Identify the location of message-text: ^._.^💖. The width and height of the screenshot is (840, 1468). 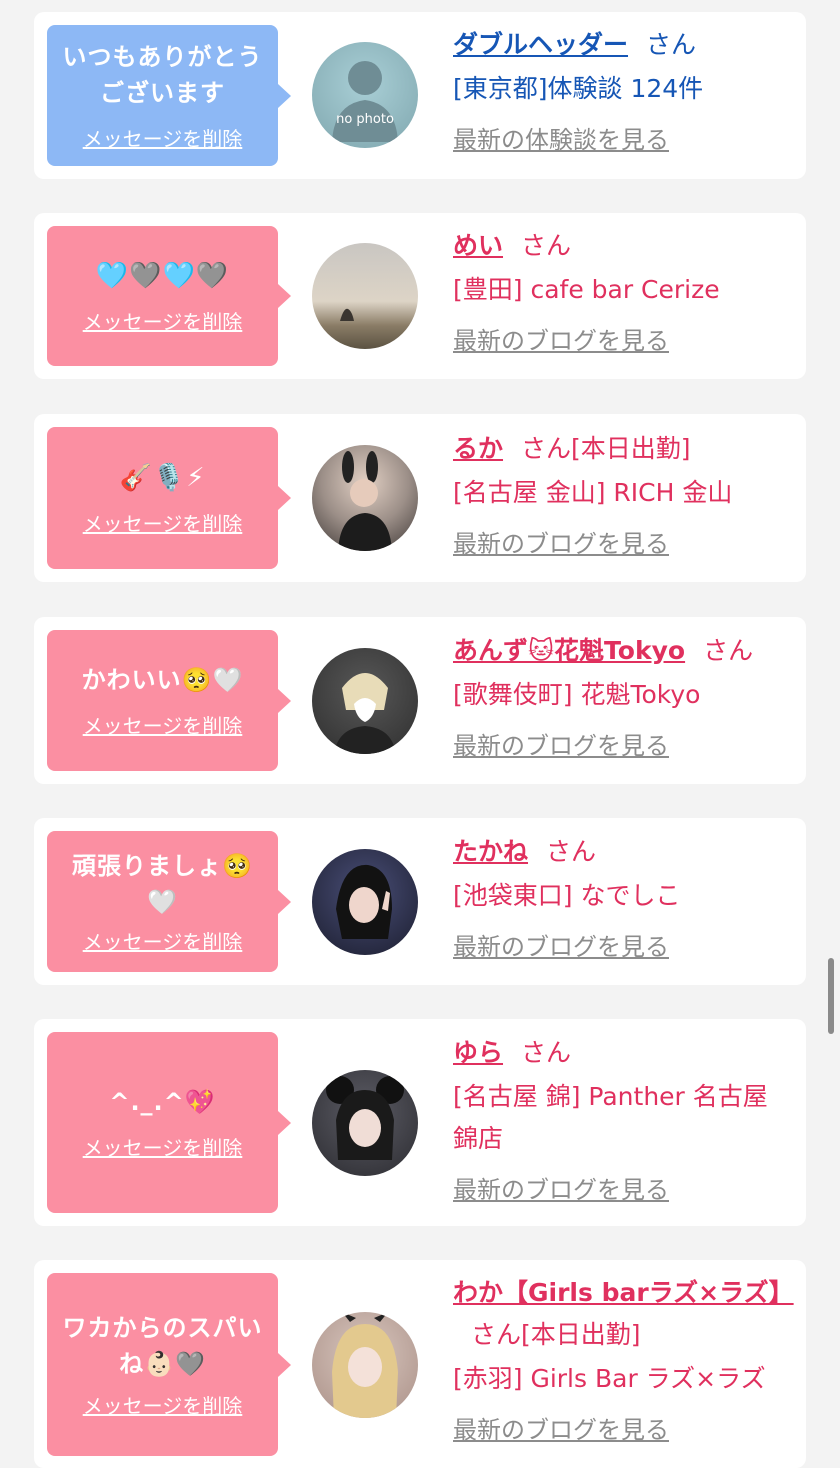
(162, 1102).